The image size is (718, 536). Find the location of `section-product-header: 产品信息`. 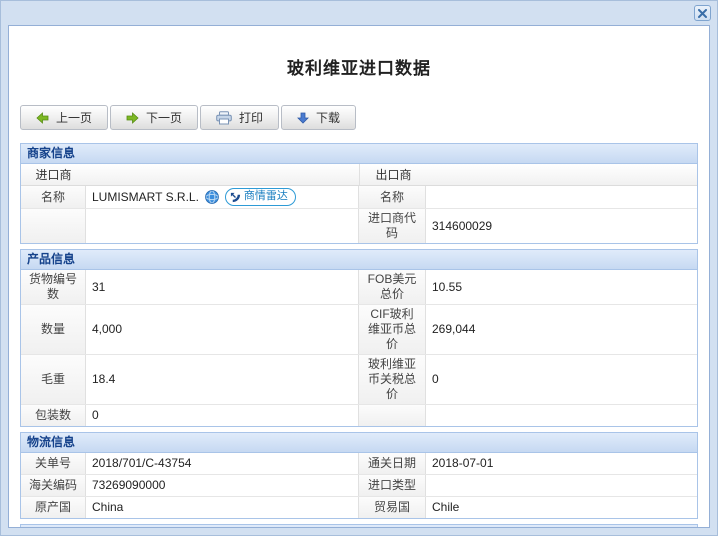

section-product-header: 产品信息 is located at coordinates (359, 260).